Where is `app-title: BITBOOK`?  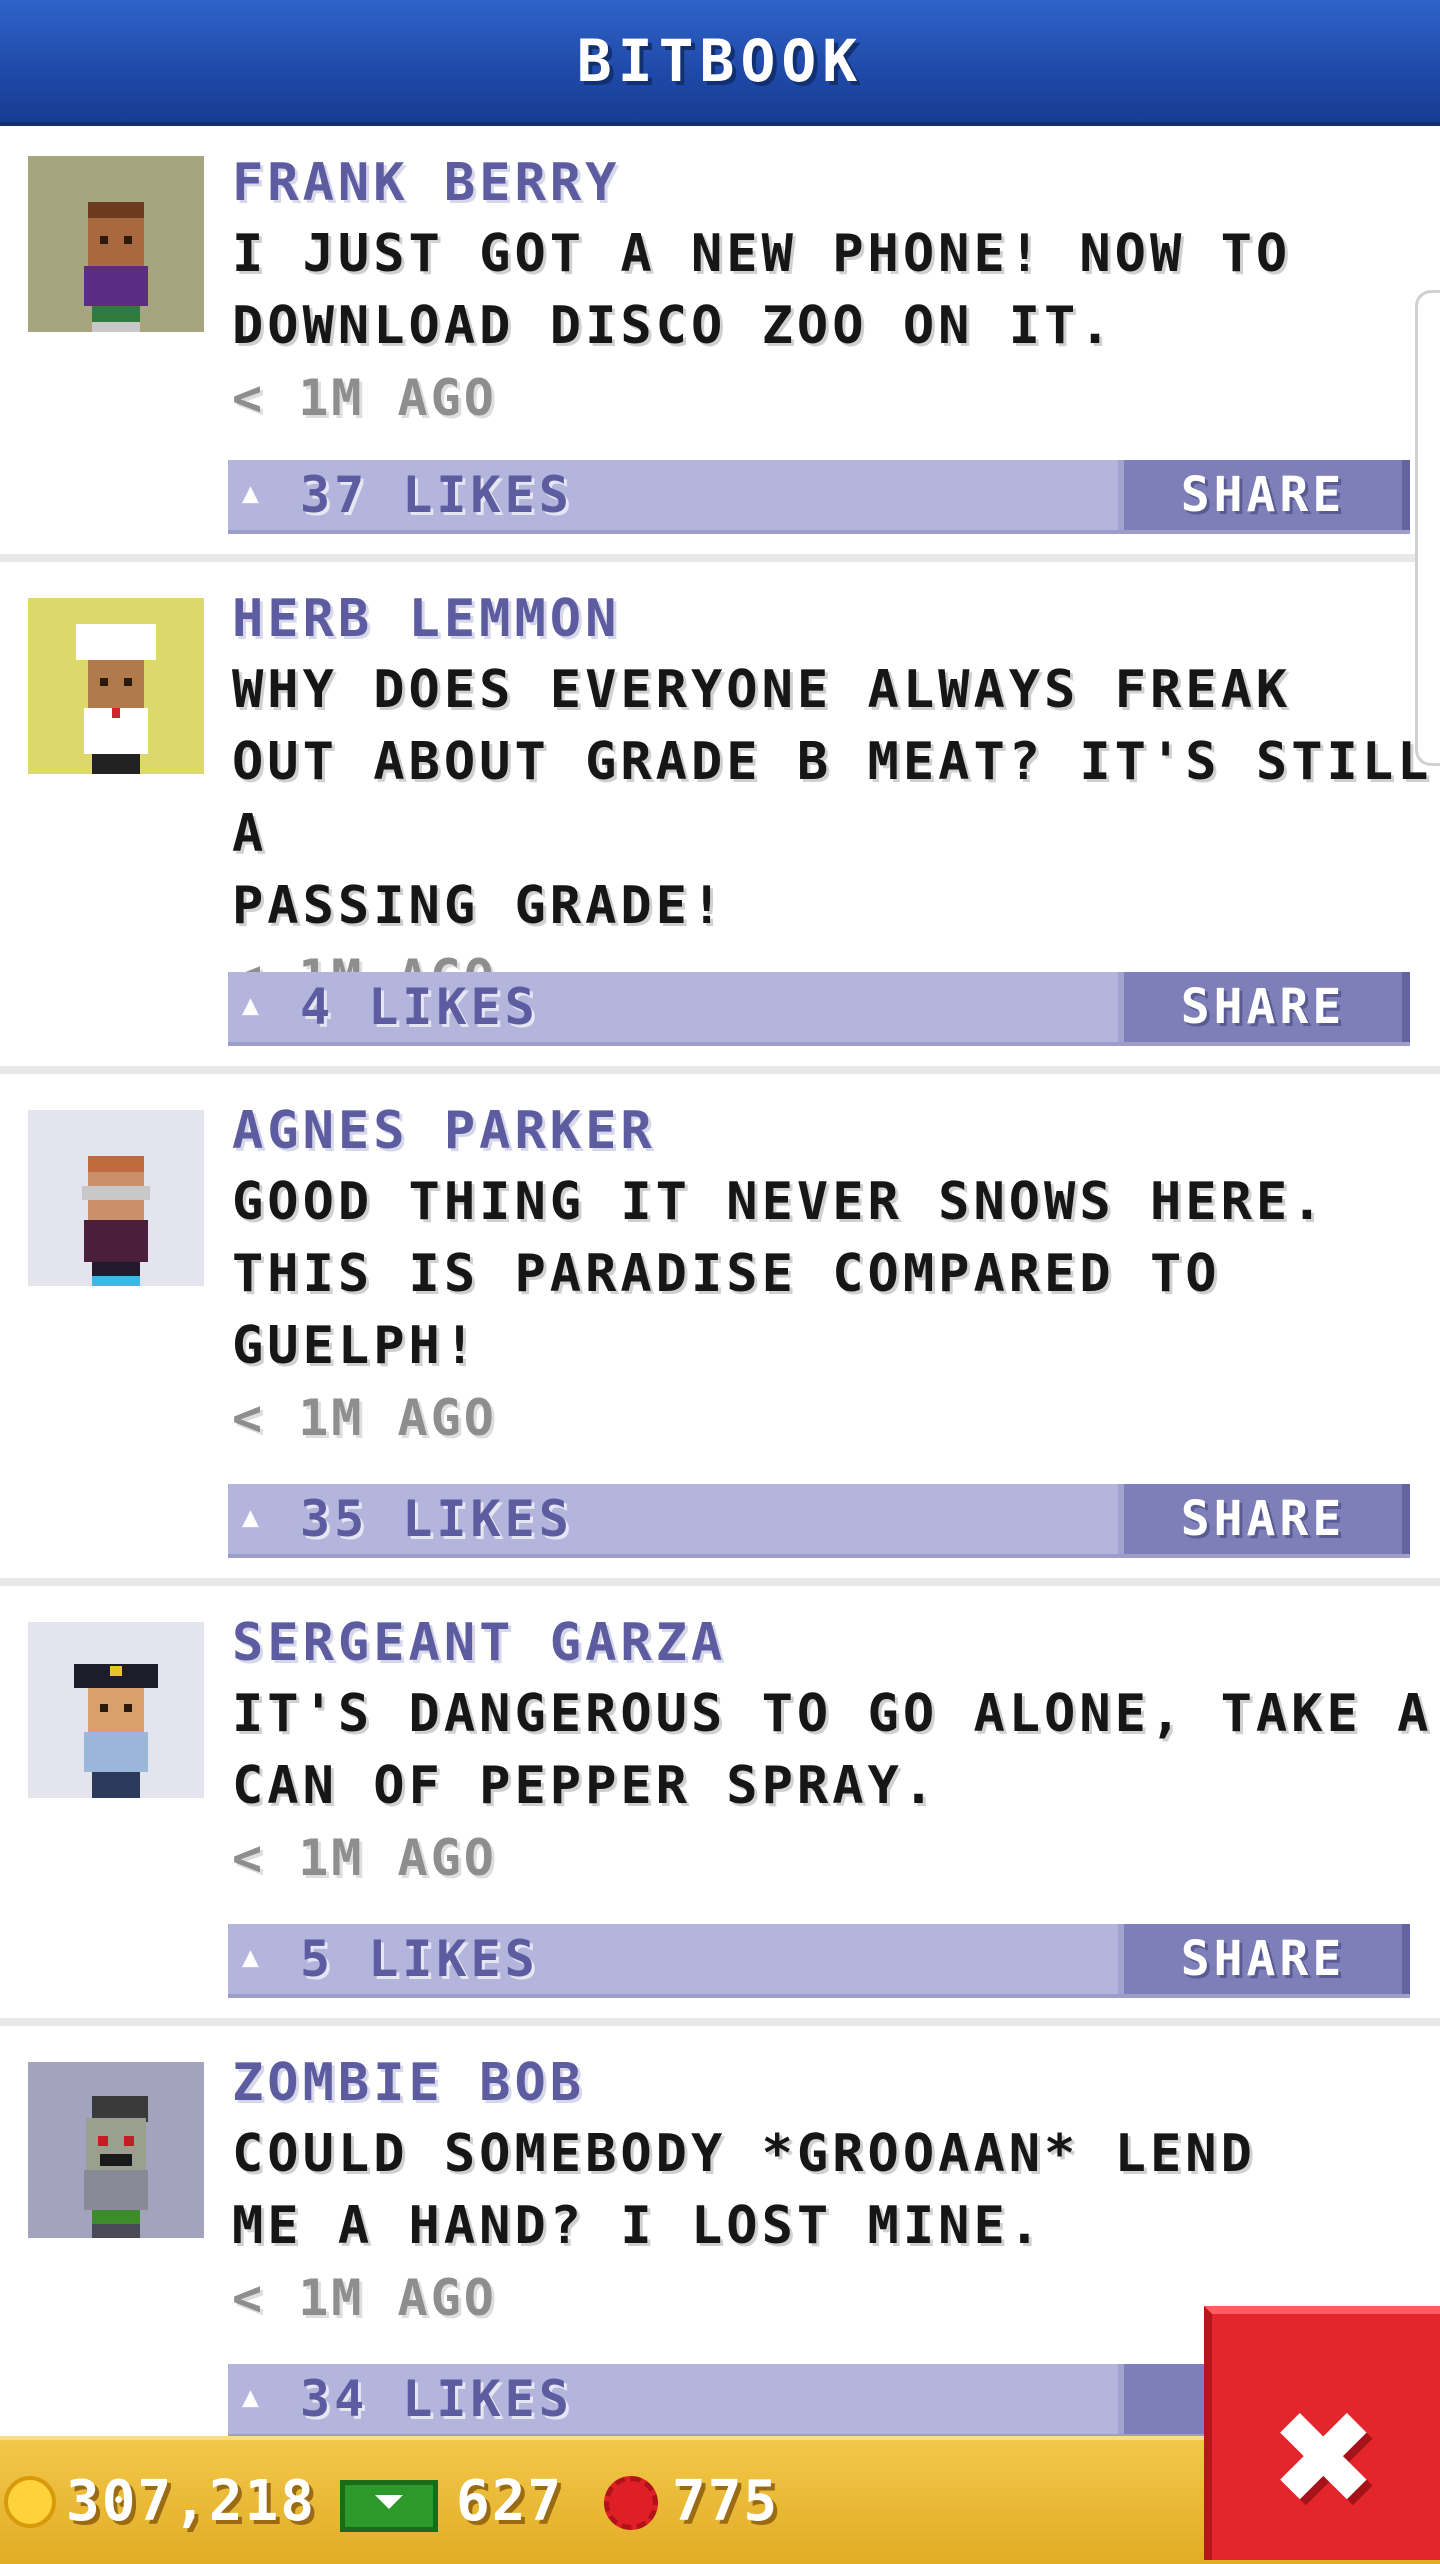
app-title: BITBOOK is located at coordinates (720, 61).